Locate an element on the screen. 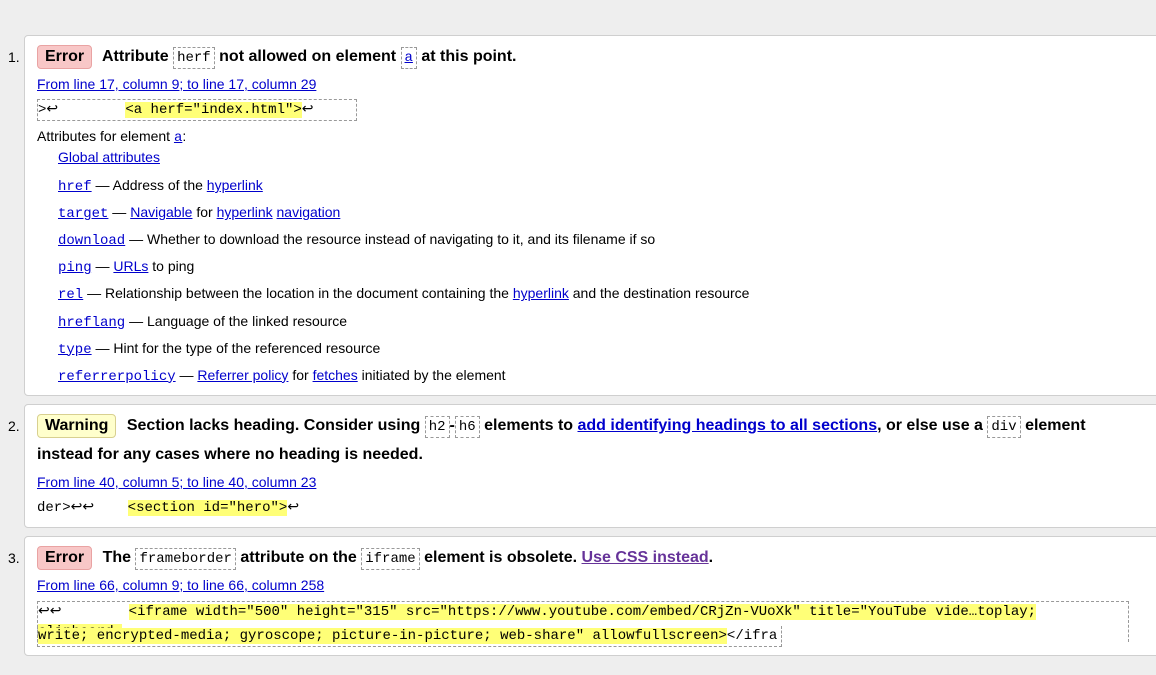  message-text: attribute on the is located at coordinates (298, 557).